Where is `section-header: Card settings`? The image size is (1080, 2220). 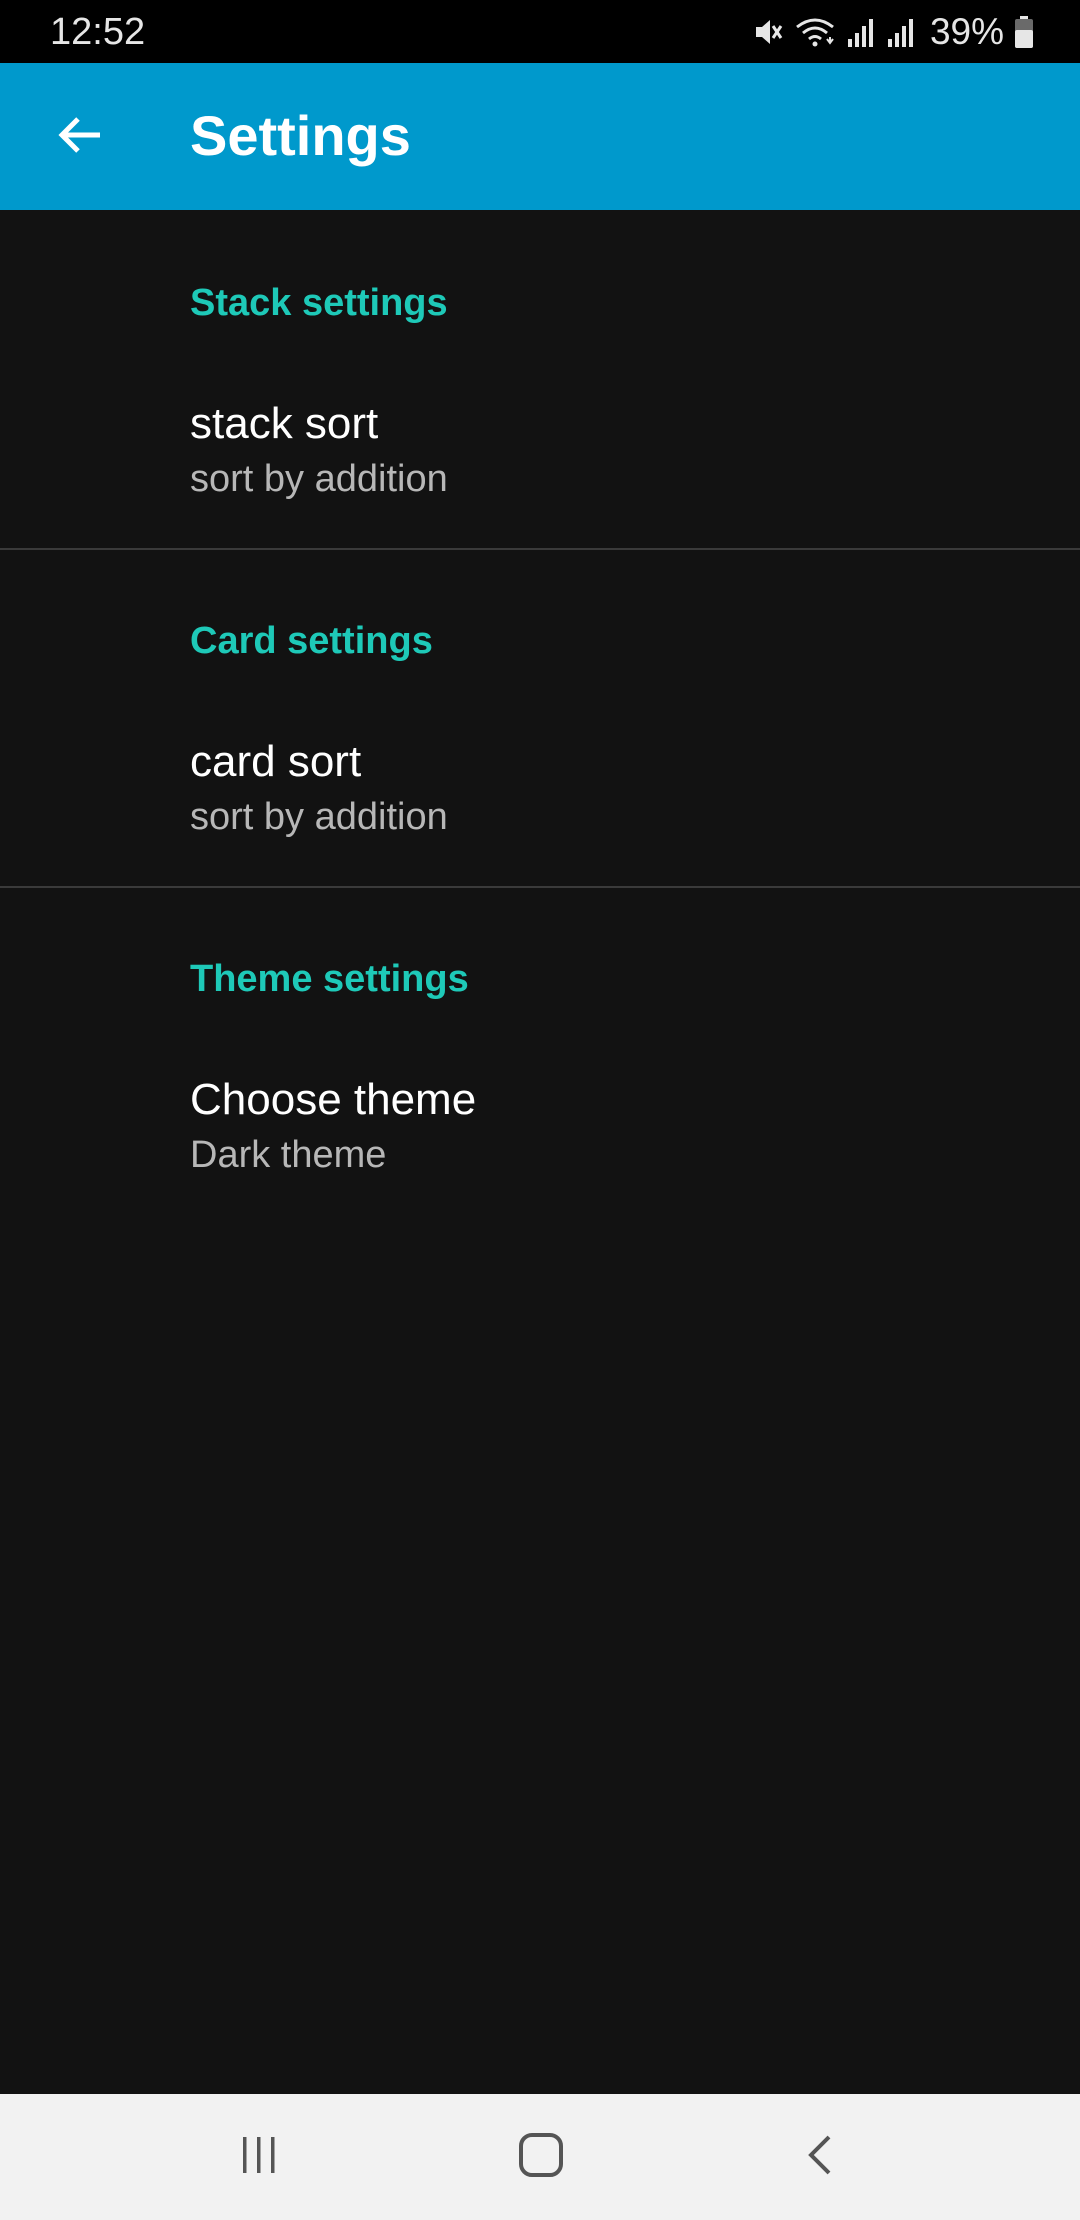 section-header: Card settings is located at coordinates (311, 641).